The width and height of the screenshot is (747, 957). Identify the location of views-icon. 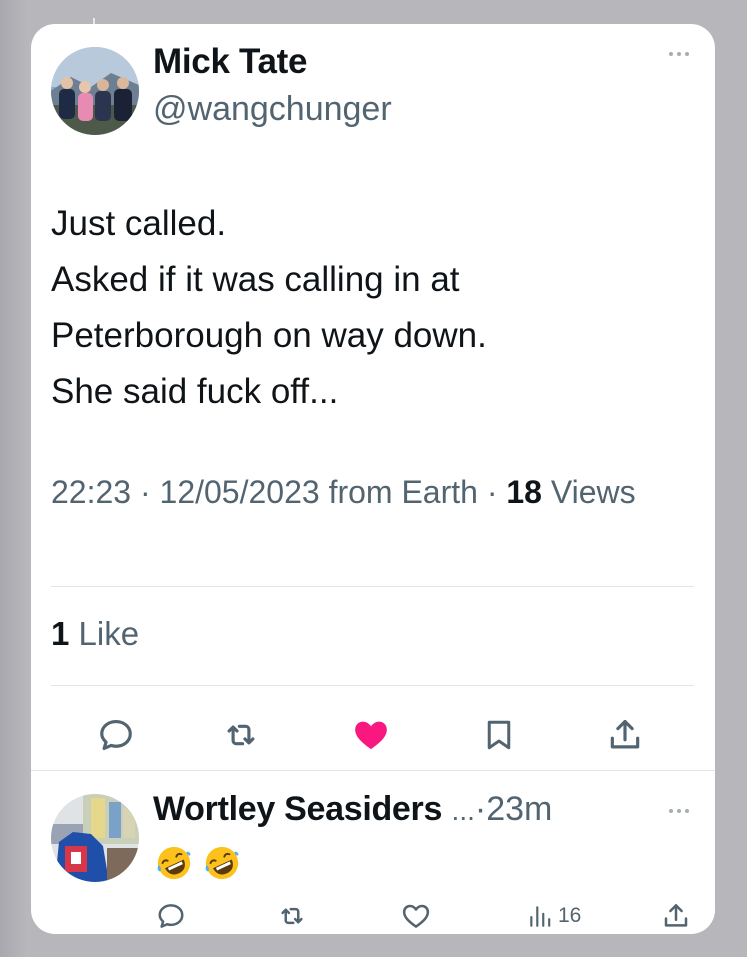
(540, 916).